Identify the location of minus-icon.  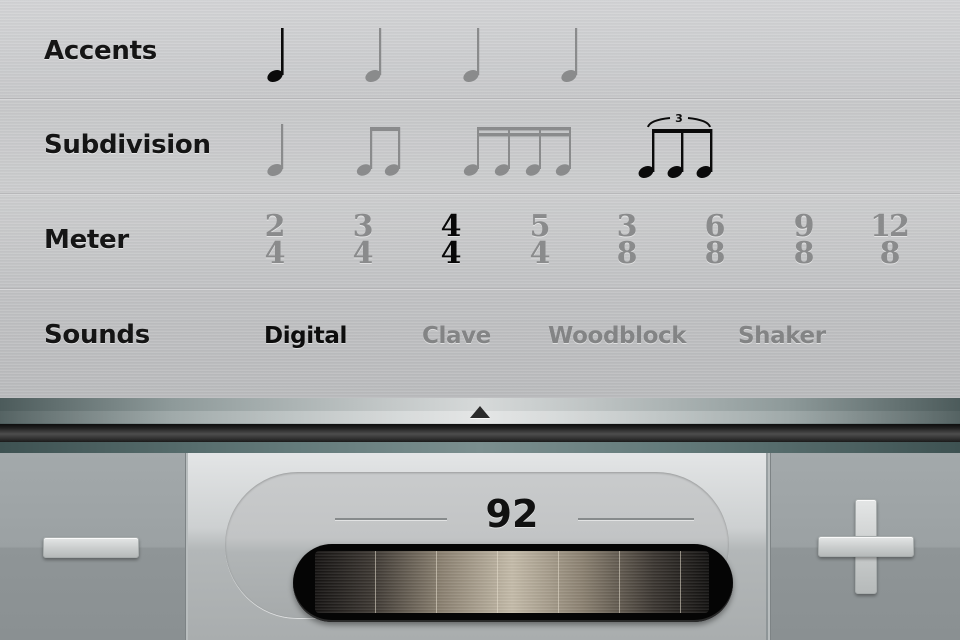
(91, 547).